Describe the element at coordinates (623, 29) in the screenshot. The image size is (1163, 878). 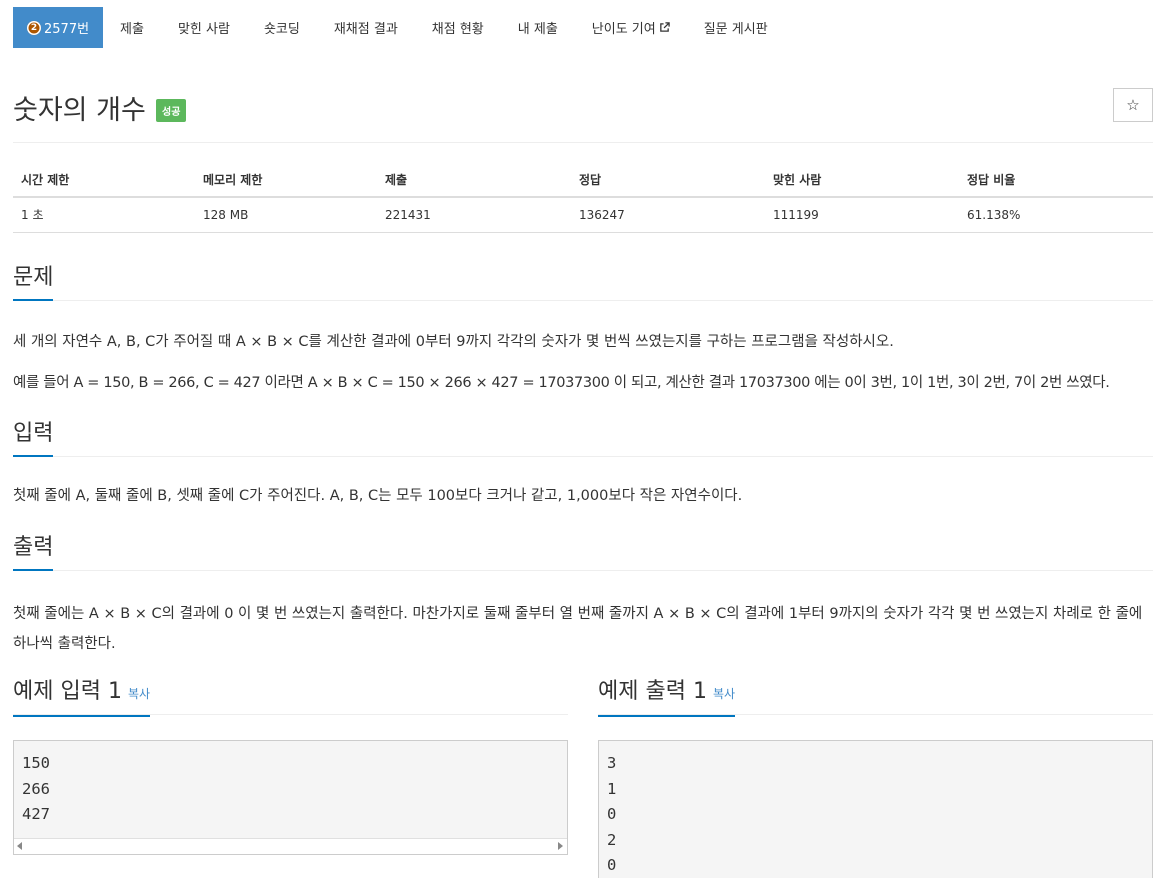
I see `tab-difficulty-label: 난이도 기여` at that location.